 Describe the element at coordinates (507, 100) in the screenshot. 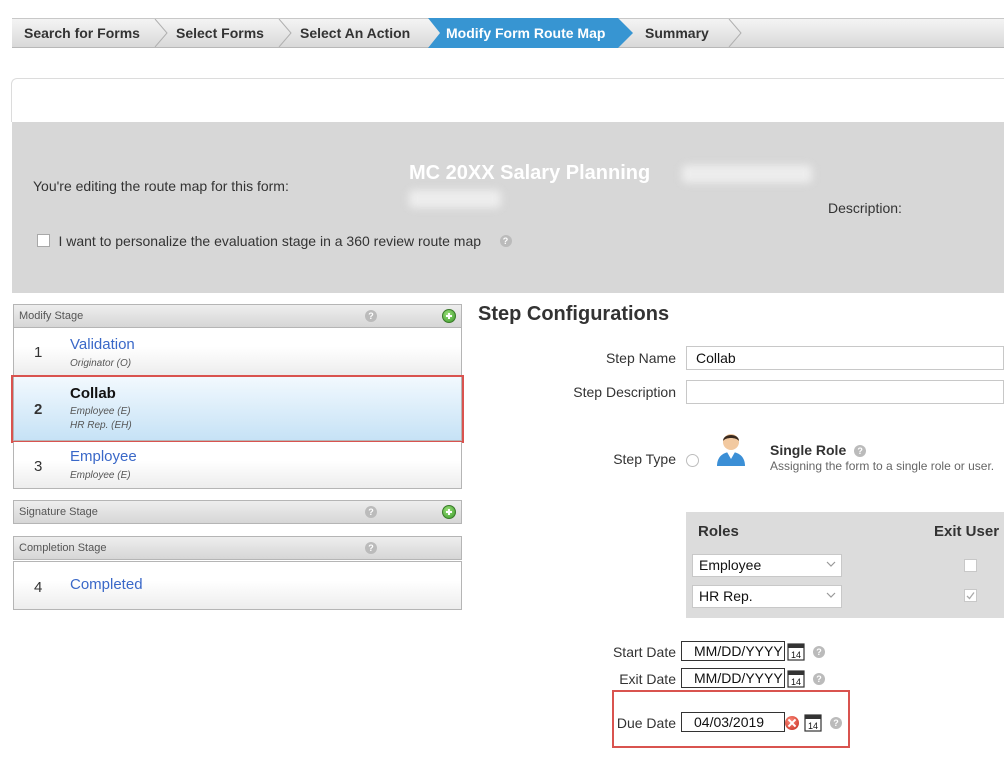

I see `panel-top` at that location.